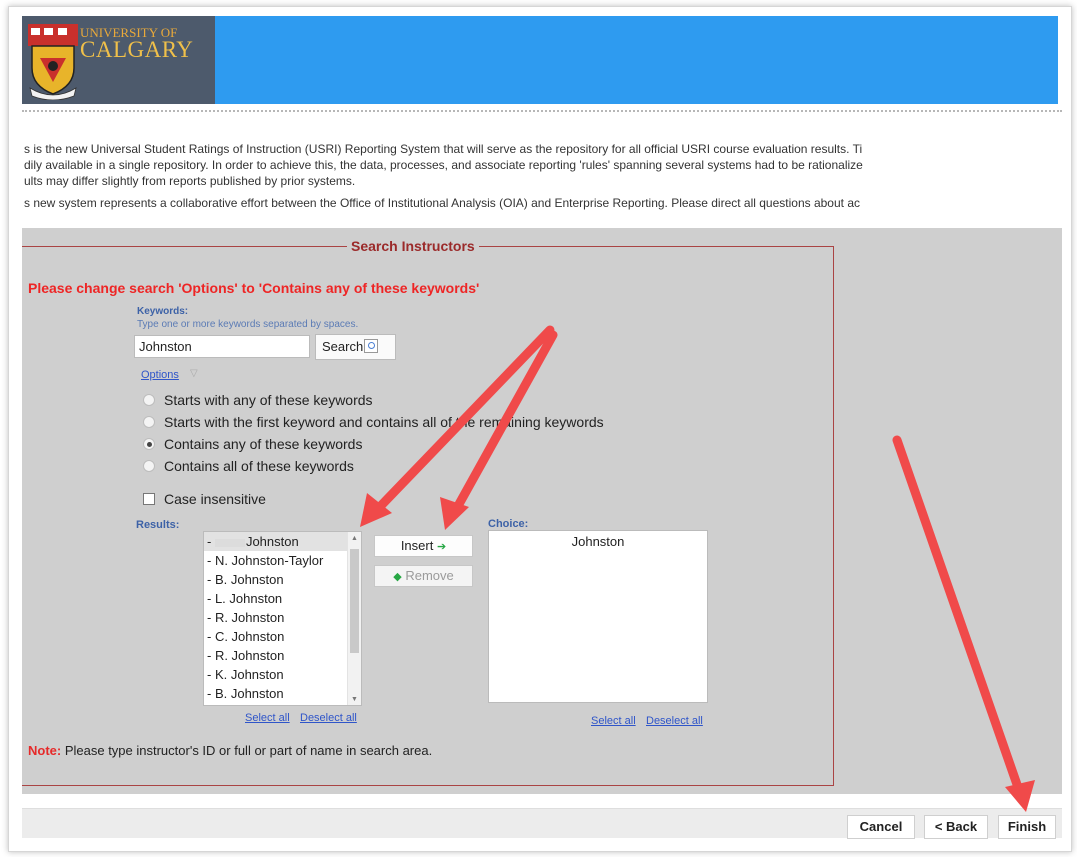  Describe the element at coordinates (540, 60) in the screenshot. I see `header-banner: UNIVERSITY OF CALGARY` at that location.